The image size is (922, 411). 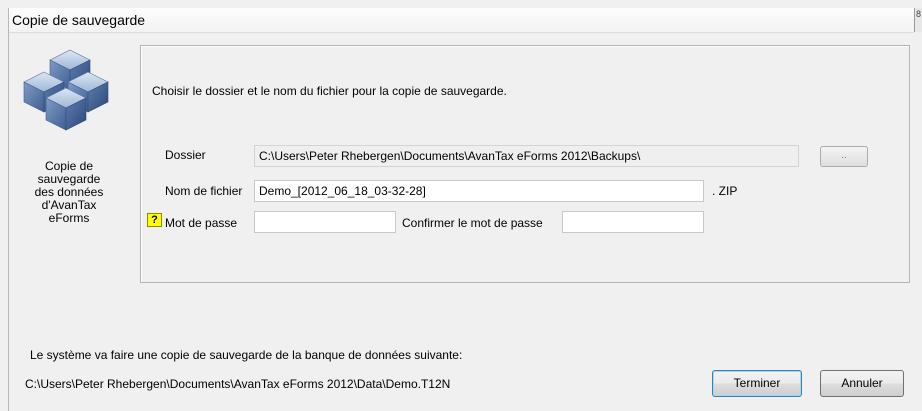 What do you see at coordinates (757, 383) in the screenshot?
I see `finish-button: Terminer` at bounding box center [757, 383].